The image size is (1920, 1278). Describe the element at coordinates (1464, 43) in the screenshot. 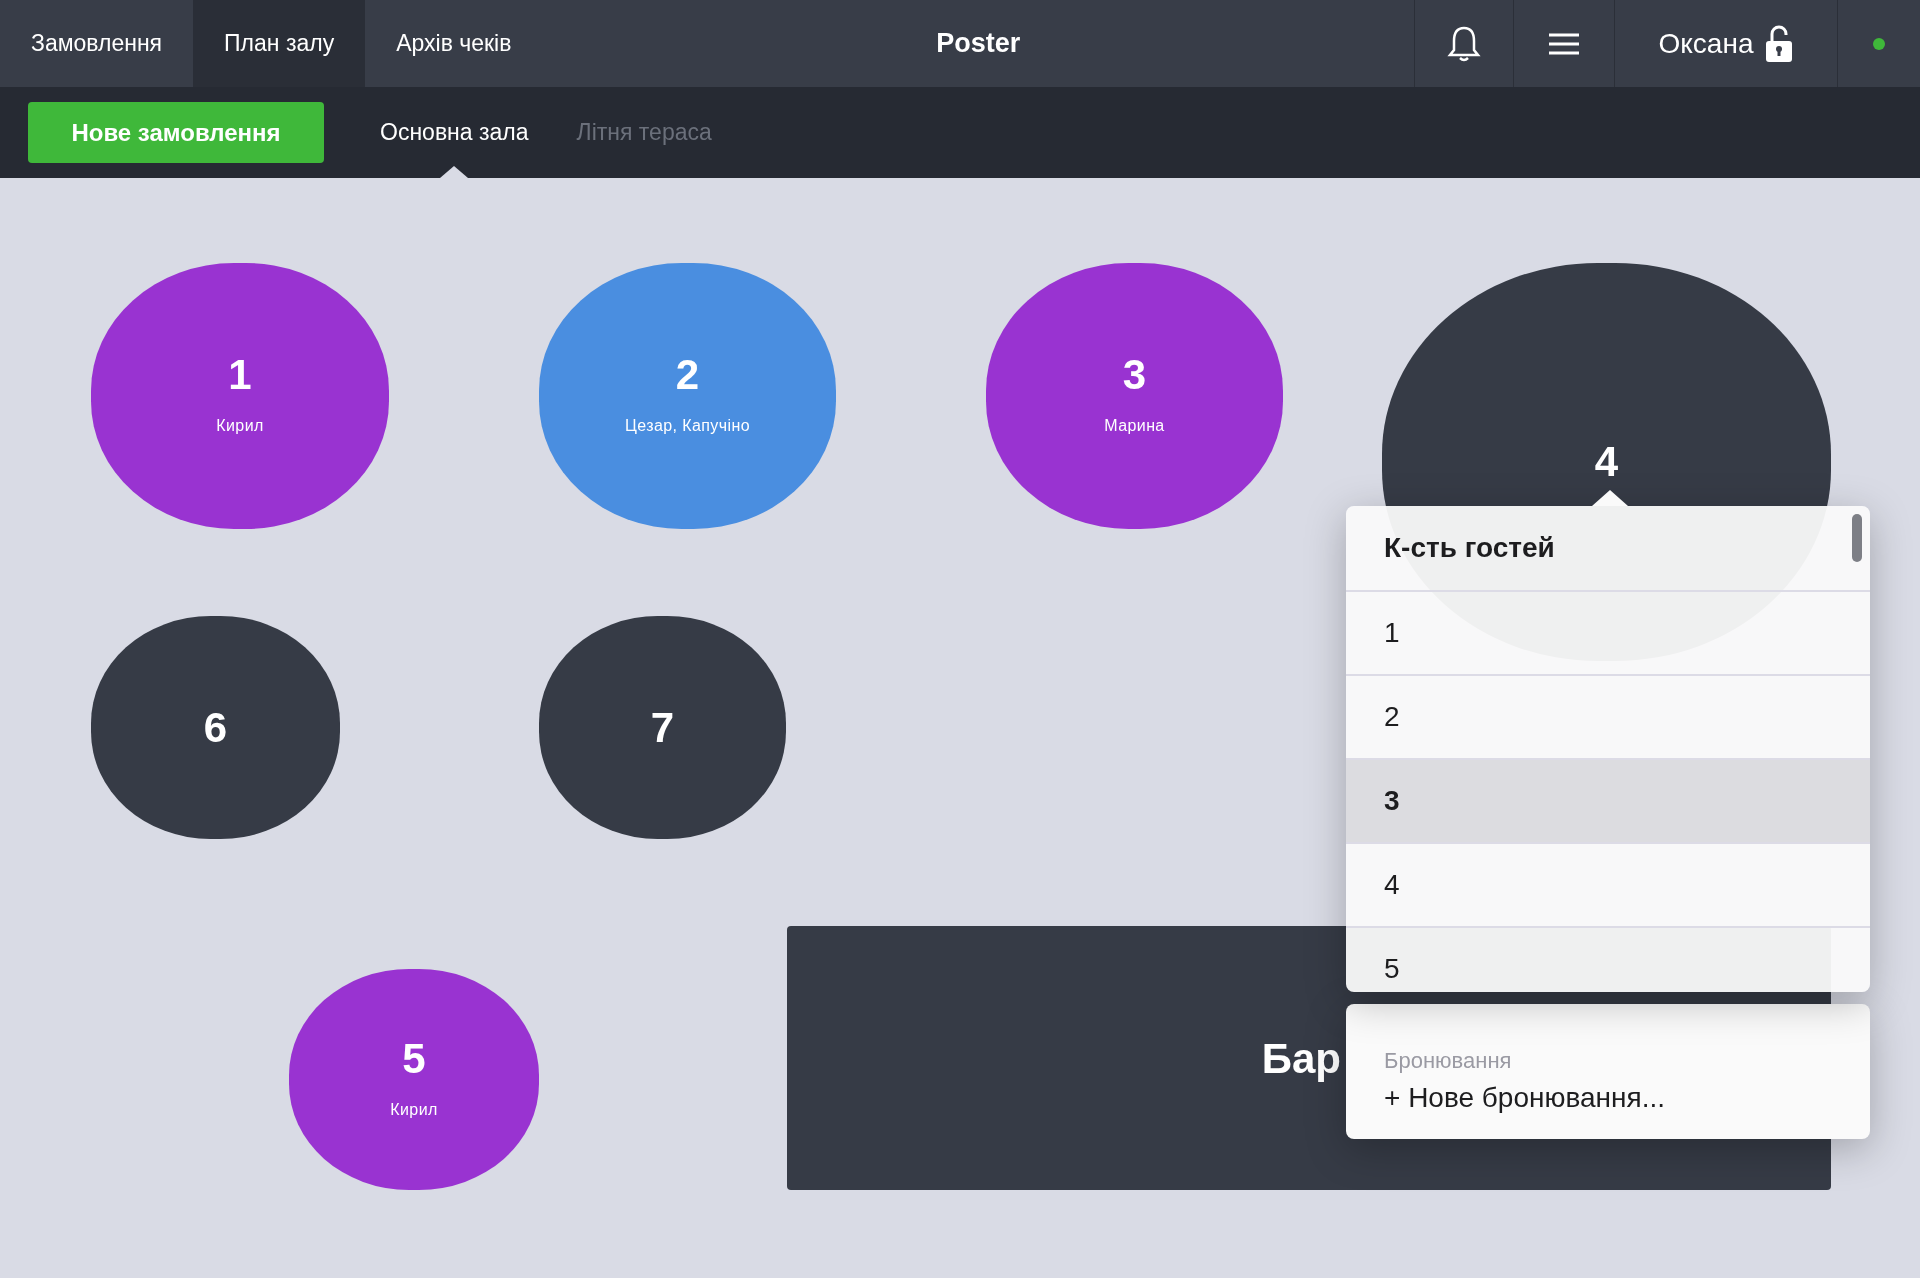

I see `bell-icon` at that location.